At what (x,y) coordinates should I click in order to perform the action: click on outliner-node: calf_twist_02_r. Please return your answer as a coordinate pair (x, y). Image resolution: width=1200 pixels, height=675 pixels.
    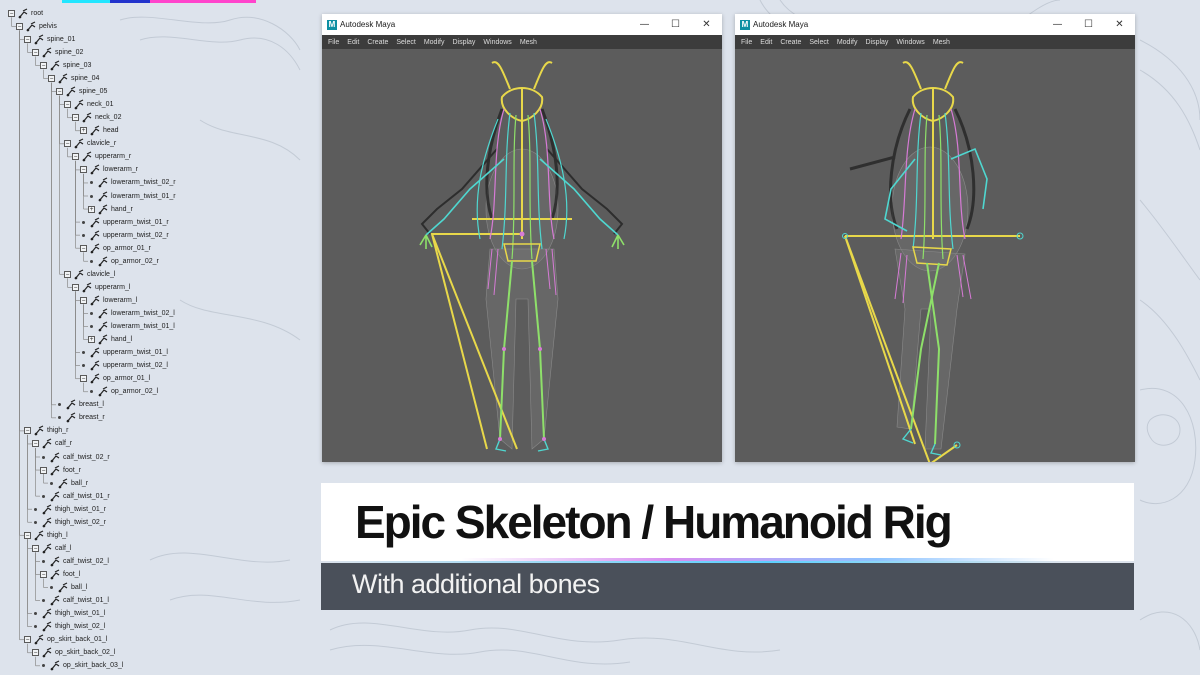
    Looking at the image, I should click on (75, 457).